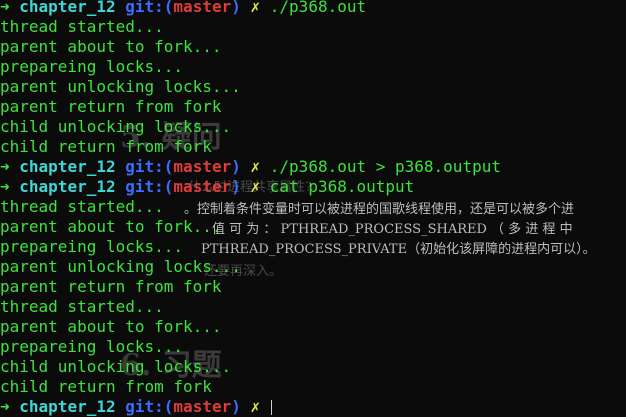 This screenshot has height=417, width=626. What do you see at coordinates (385, 166) in the screenshot?
I see `command-text: ./p368.out > p368.output` at bounding box center [385, 166].